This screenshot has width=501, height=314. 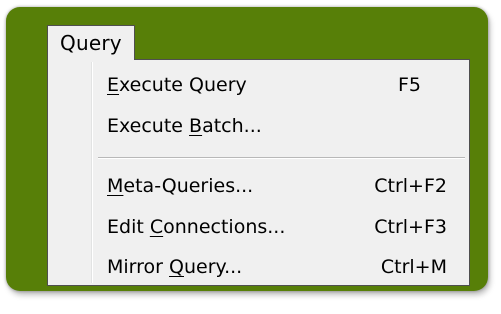 I want to click on menu-query: Query, so click(x=91, y=42).